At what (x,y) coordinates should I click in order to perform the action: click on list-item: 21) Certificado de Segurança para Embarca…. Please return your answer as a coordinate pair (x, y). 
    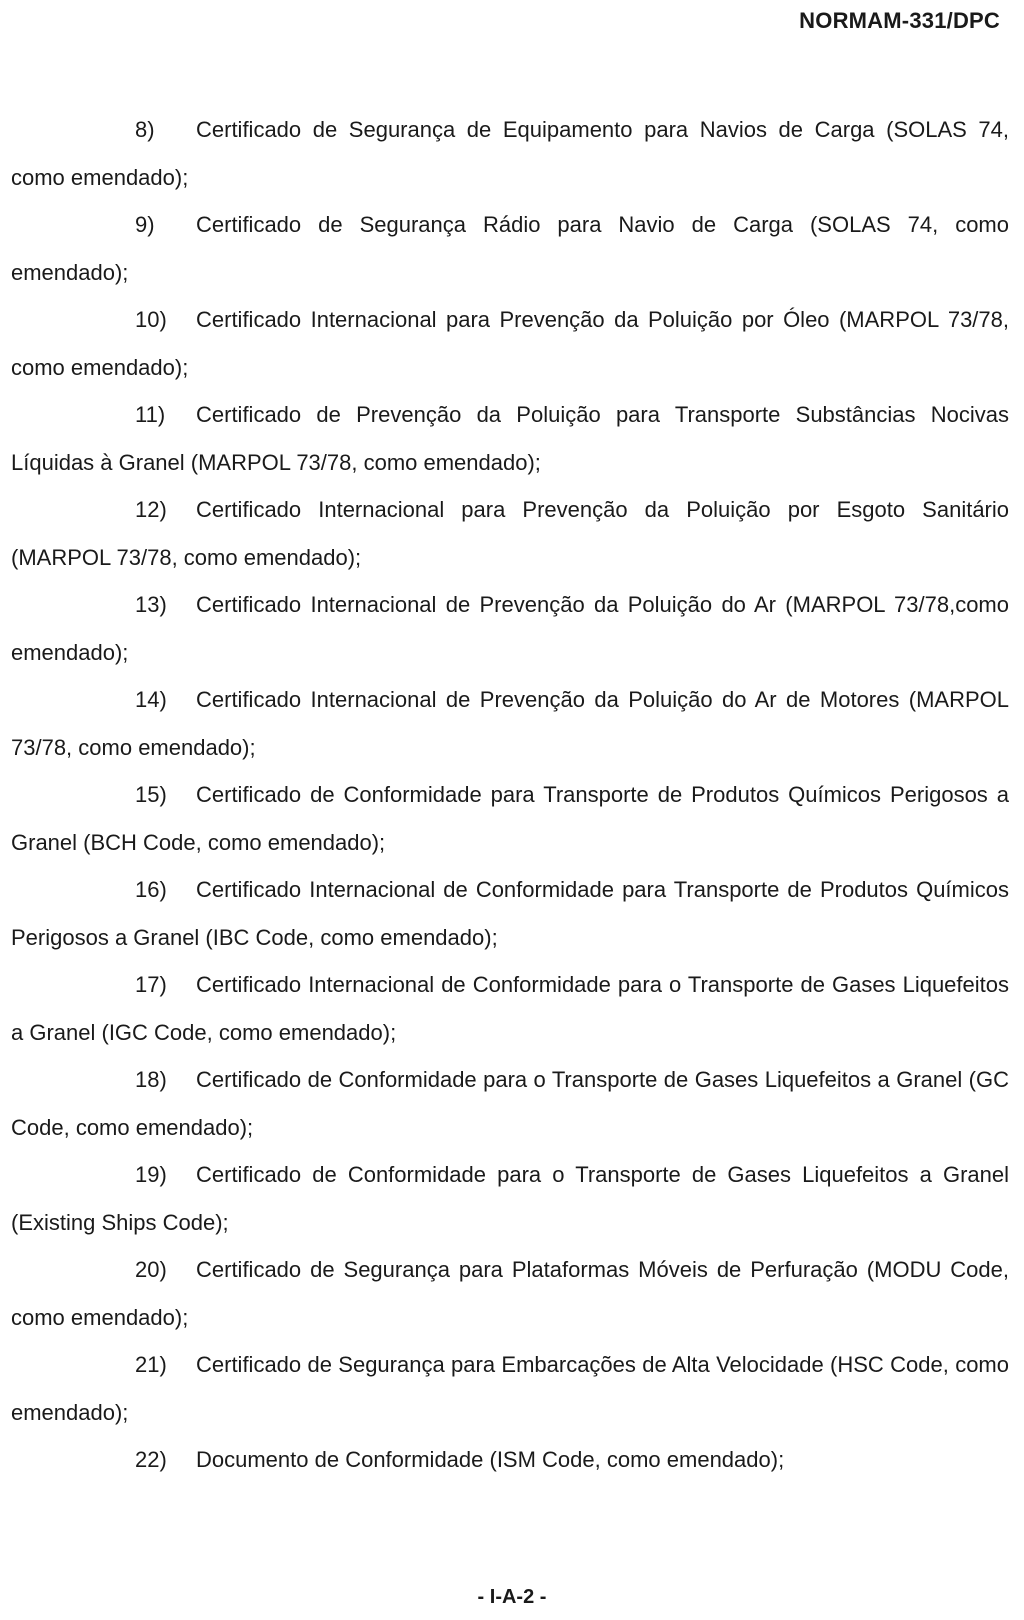
    Looking at the image, I should click on (510, 1388).